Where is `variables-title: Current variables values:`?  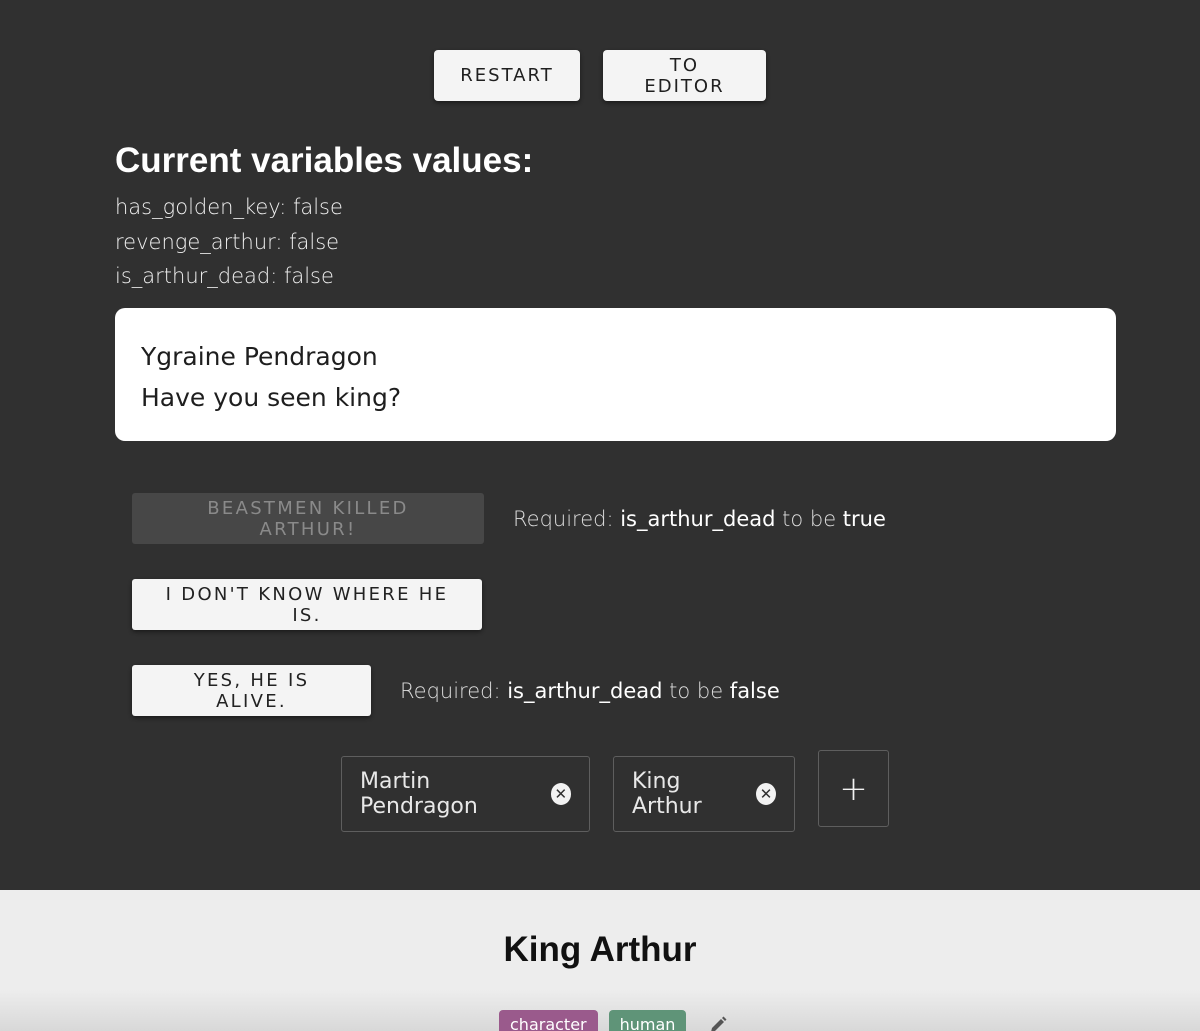 variables-title: Current variables values: is located at coordinates (324, 160).